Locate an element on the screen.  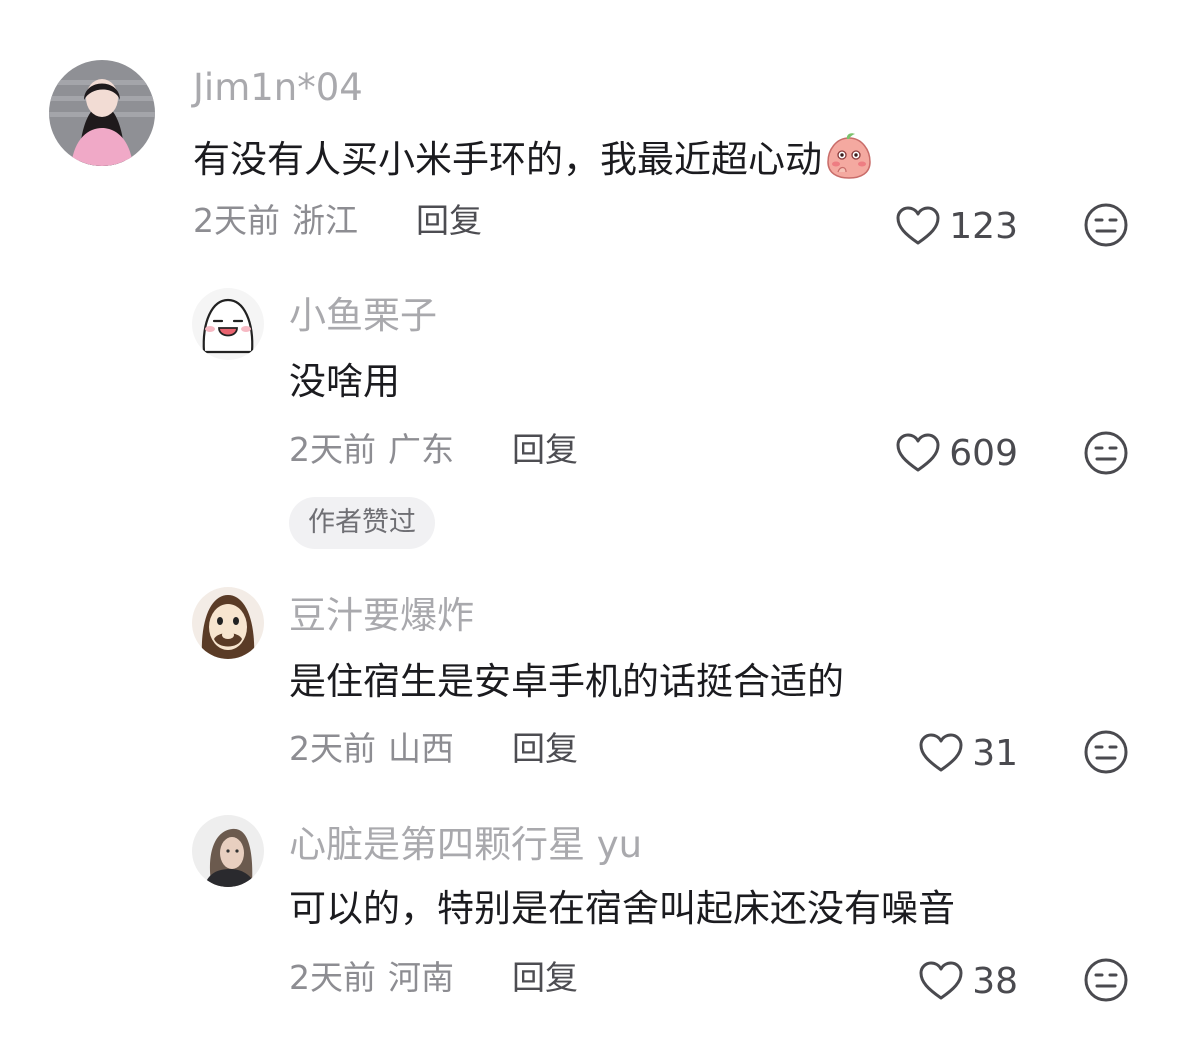
comment-region: 河南 is located at coordinates (421, 977).